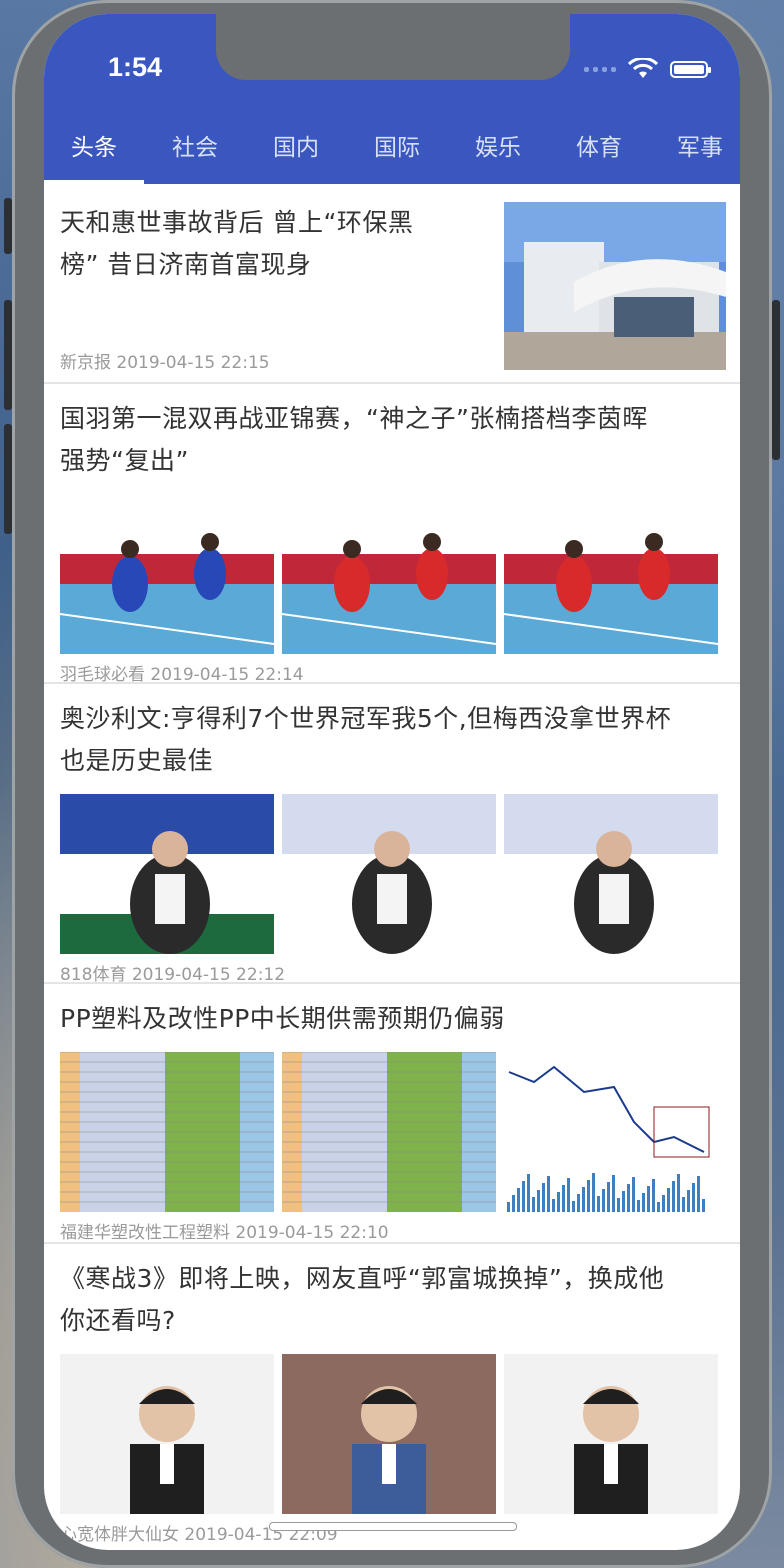 The width and height of the screenshot is (784, 1568). What do you see at coordinates (397, 145) in the screenshot?
I see `tab-3: 国际` at bounding box center [397, 145].